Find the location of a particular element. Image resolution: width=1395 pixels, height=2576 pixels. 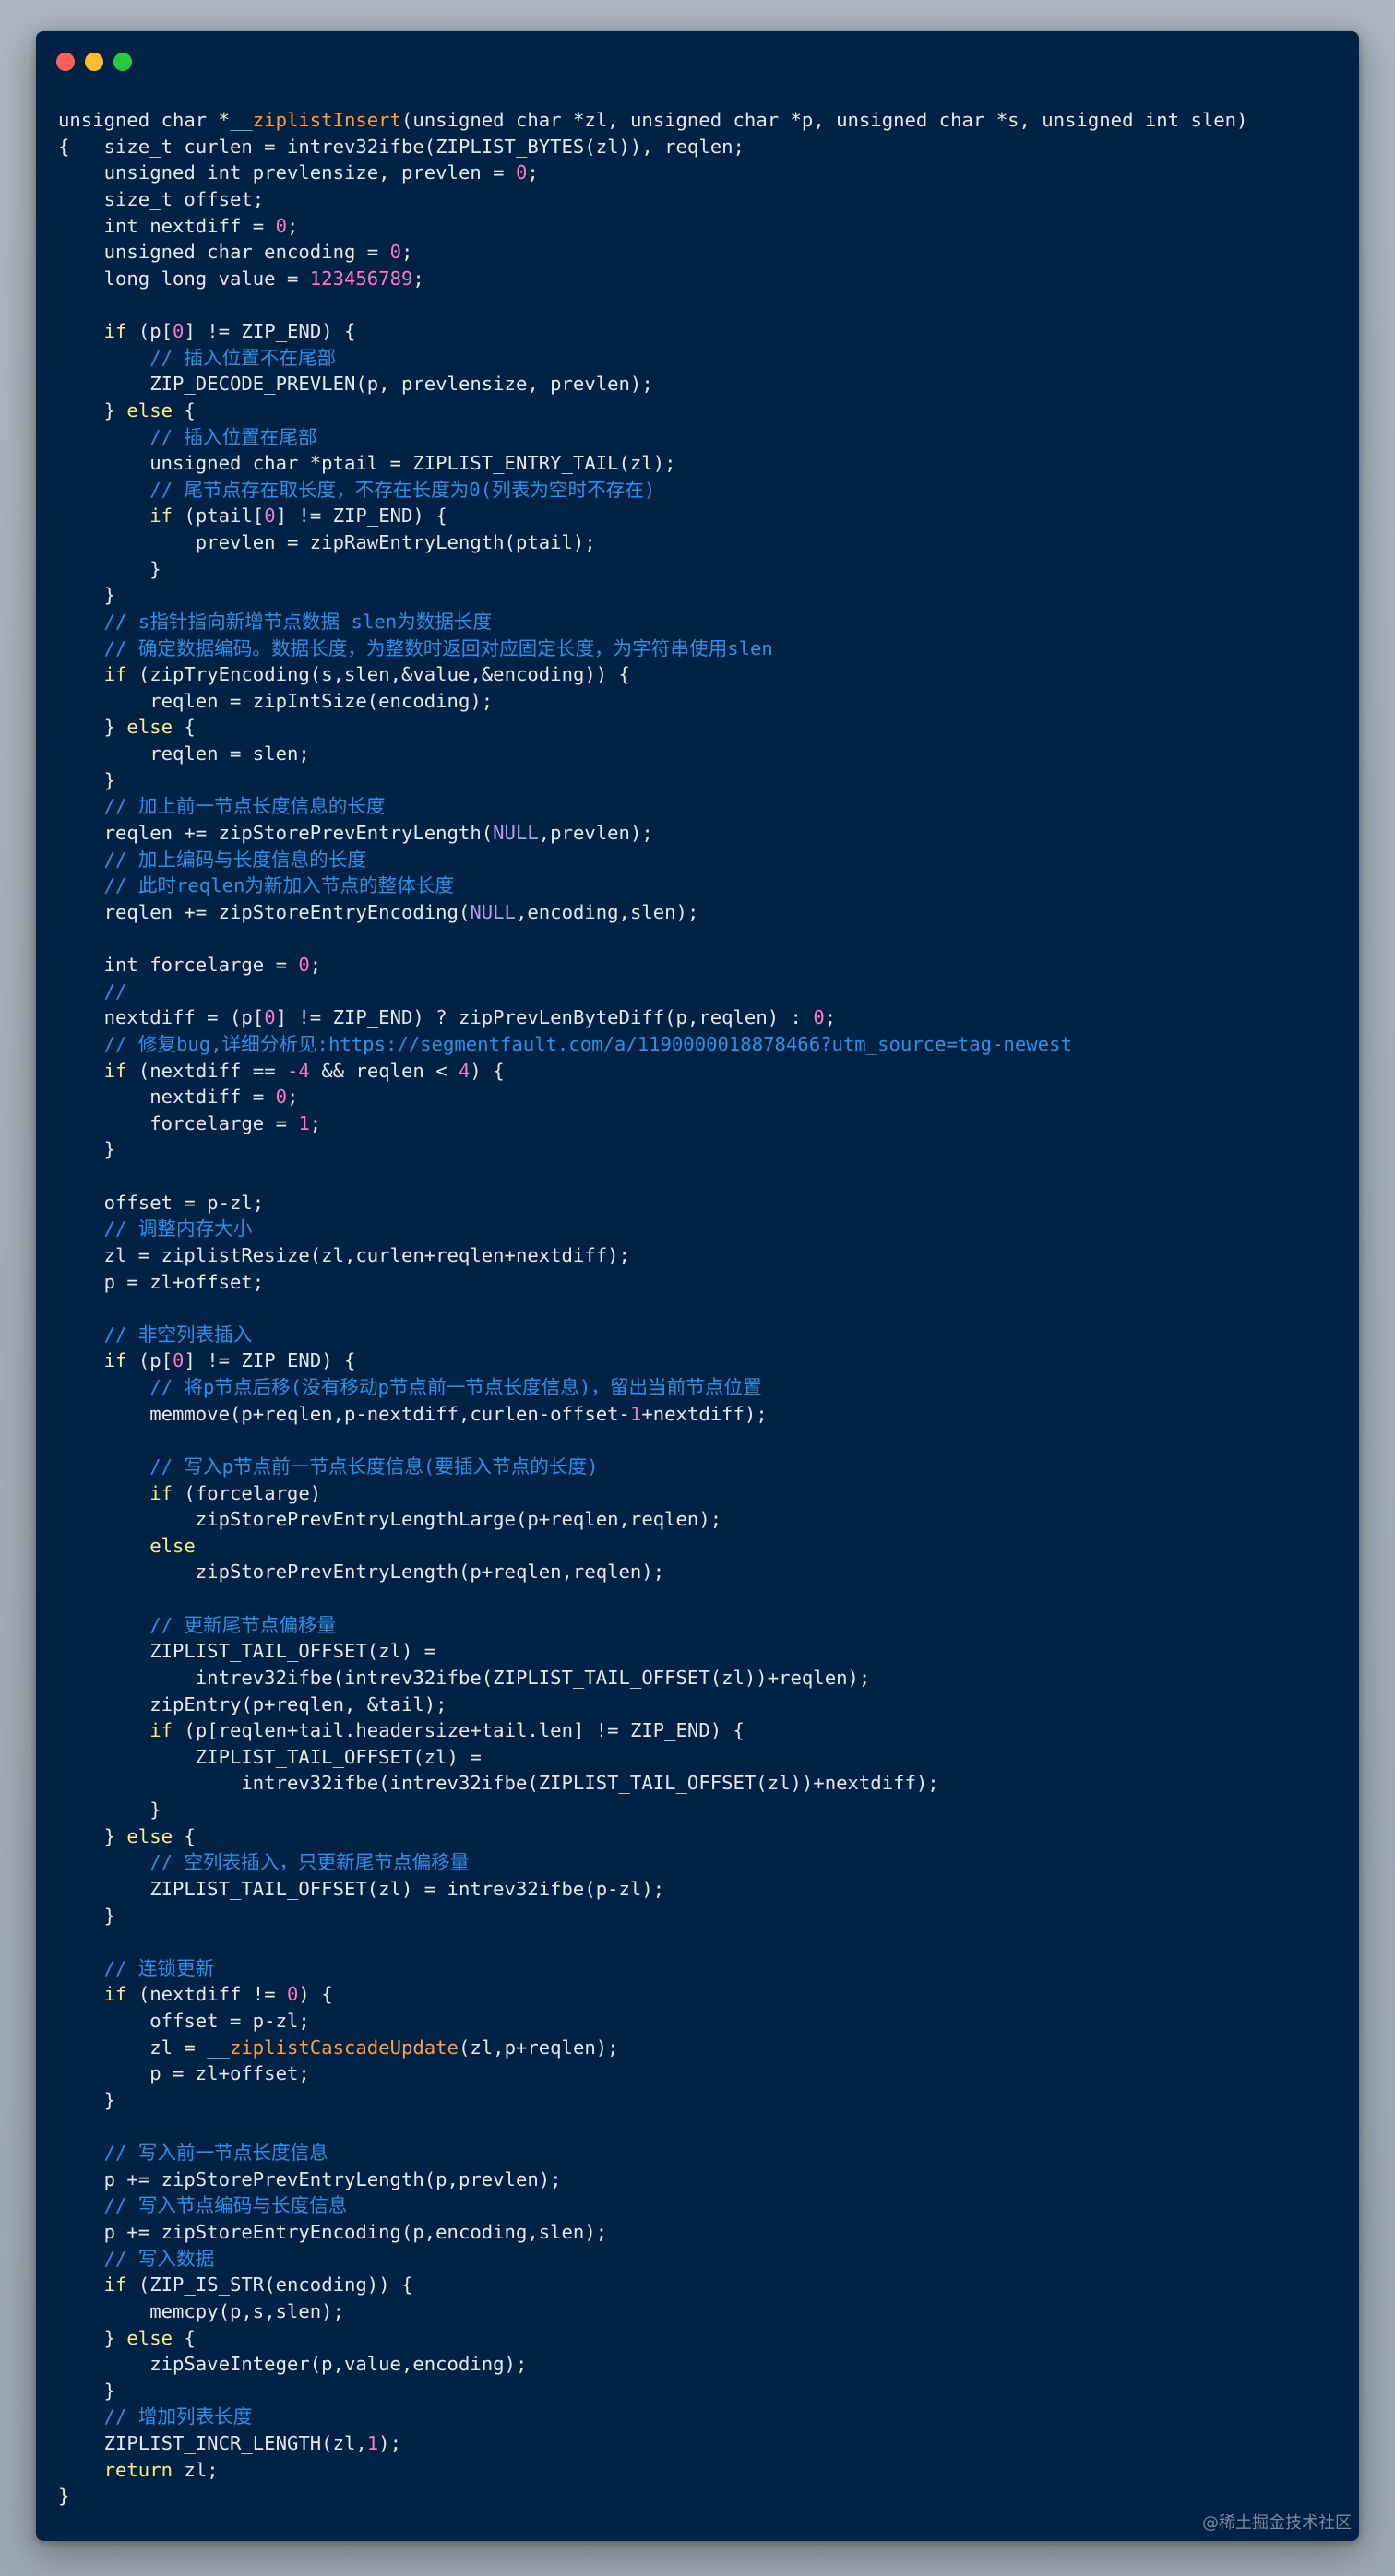

code-token: else is located at coordinates (173, 1545).